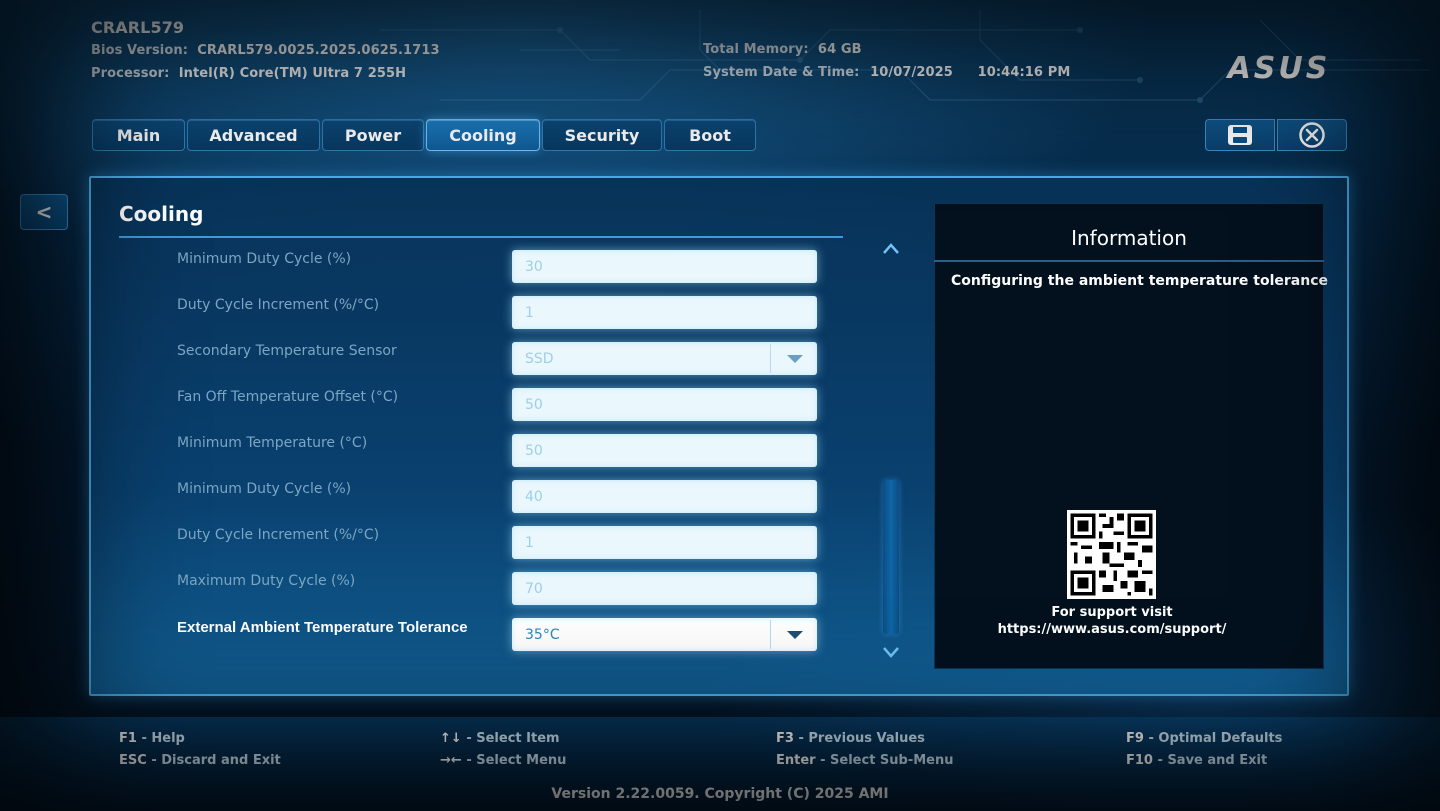  Describe the element at coordinates (664, 634) in the screenshot. I see `ambient-temp-tolerance-dropdown: 35°C` at that location.